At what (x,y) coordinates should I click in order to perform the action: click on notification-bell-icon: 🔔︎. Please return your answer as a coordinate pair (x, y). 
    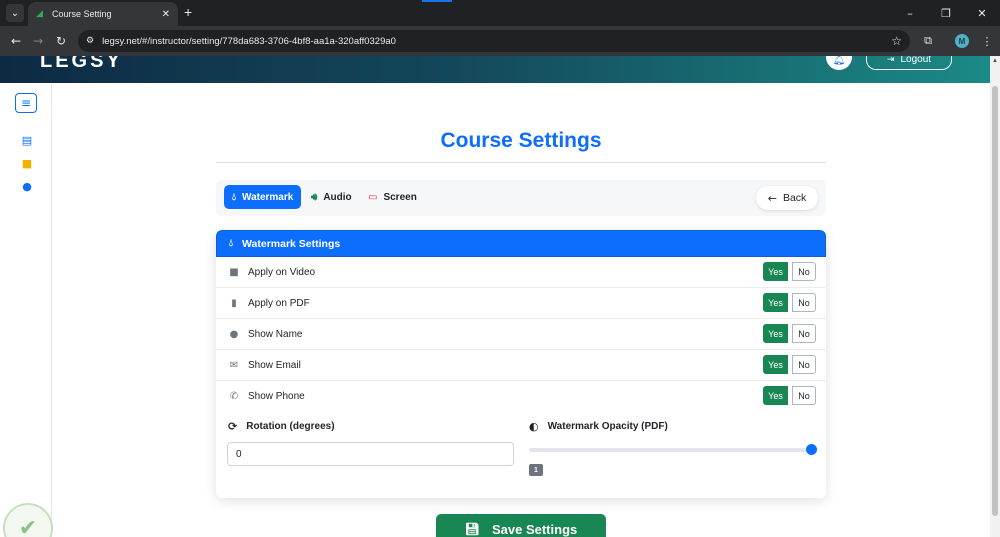
    Looking at the image, I should click on (839, 63).